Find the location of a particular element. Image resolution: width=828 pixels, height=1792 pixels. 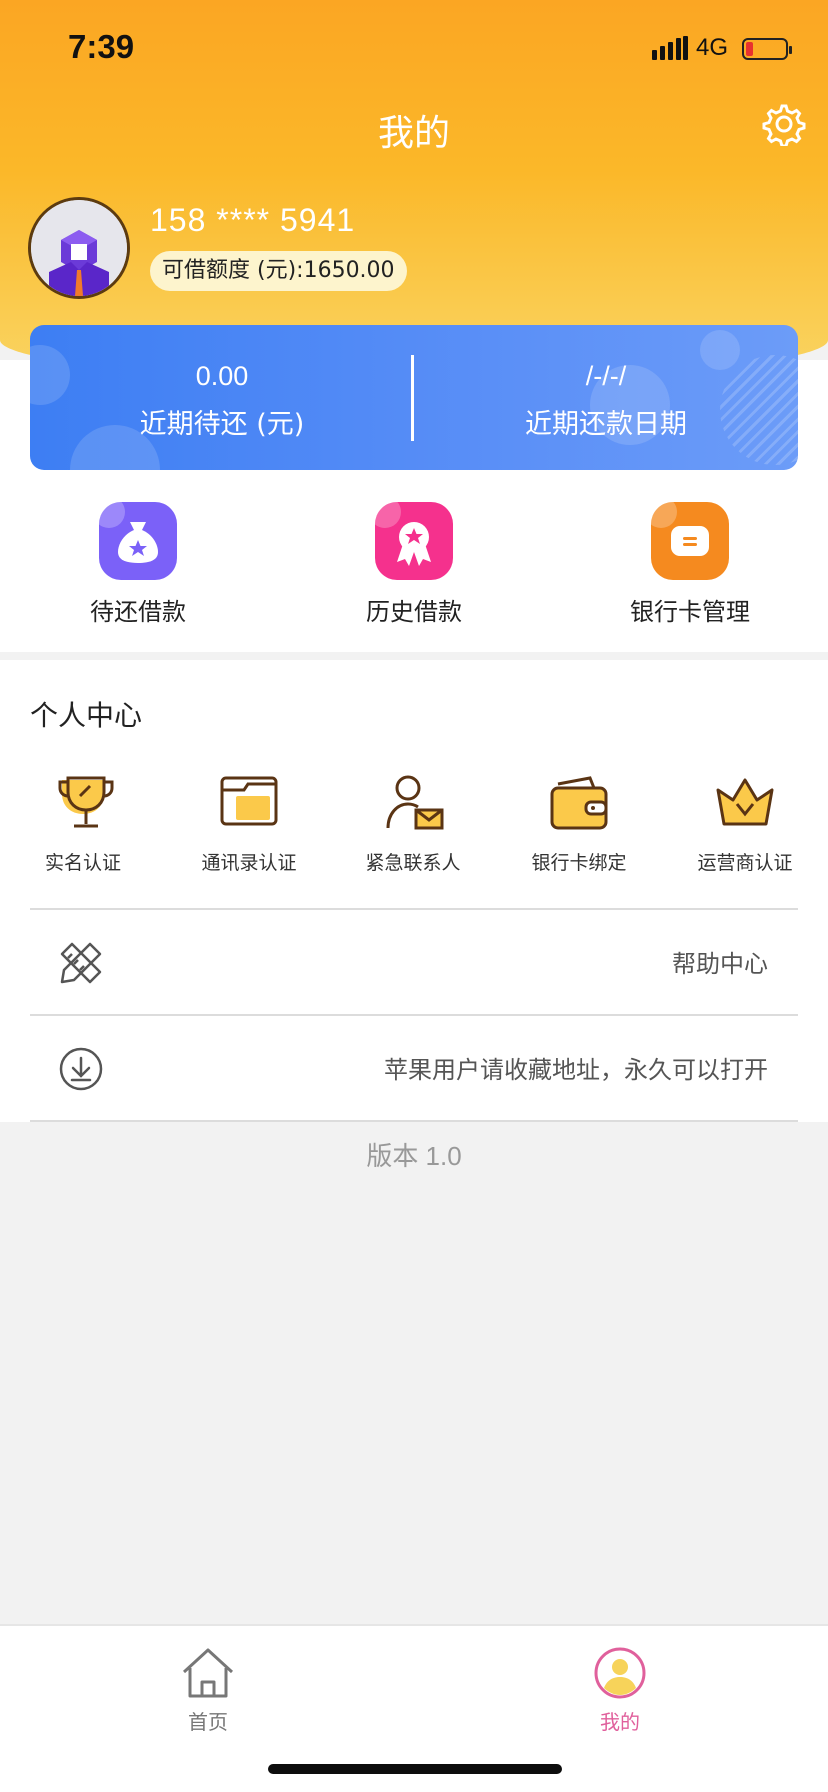

menu-row-help-center: 帮助中心 is located at coordinates (414, 962).